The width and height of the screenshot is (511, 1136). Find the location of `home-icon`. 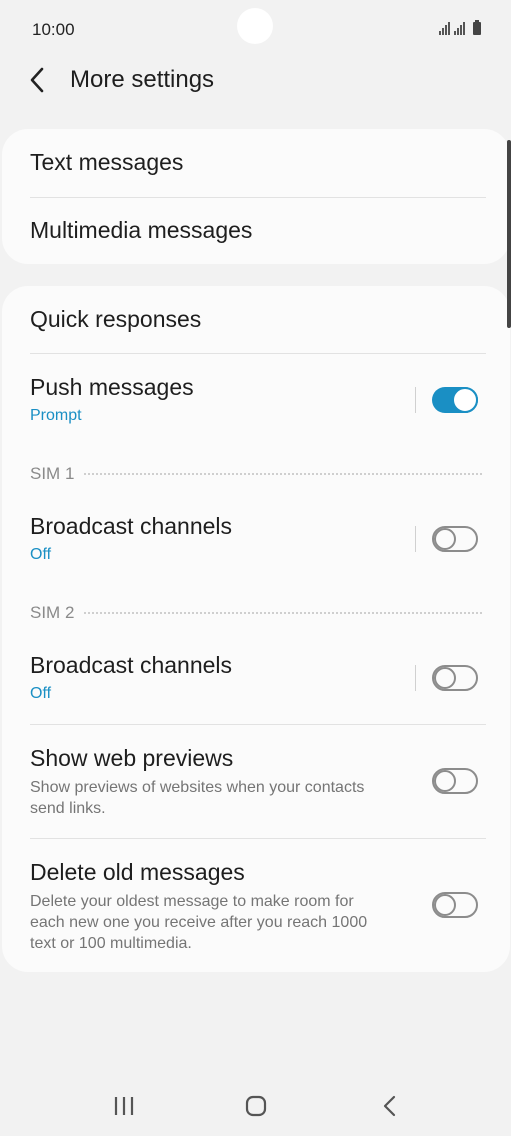

home-icon is located at coordinates (256, 1106).